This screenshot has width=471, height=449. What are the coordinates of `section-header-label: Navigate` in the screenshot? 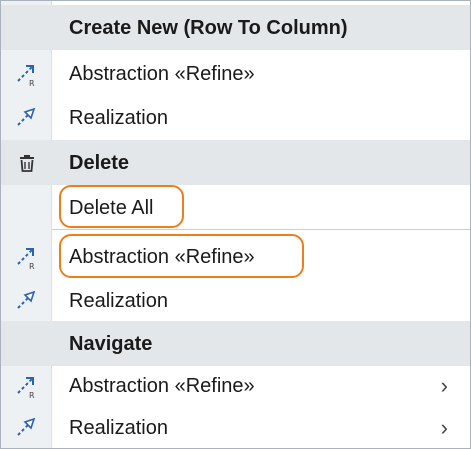 It's located at (111, 343).